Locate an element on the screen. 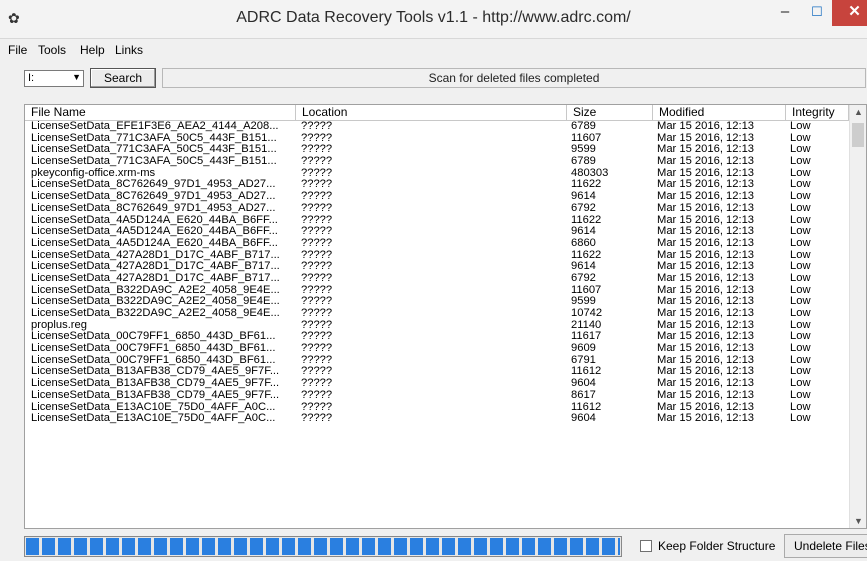  column-header-modified: Modified is located at coordinates (719, 113).